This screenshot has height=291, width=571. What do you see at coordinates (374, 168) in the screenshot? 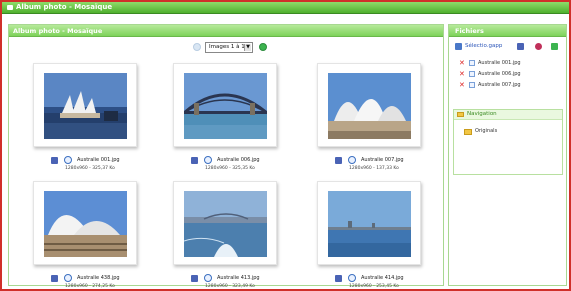
I see `photo-filesize: 1280x960 - 137,33 Ko` at bounding box center [374, 168].